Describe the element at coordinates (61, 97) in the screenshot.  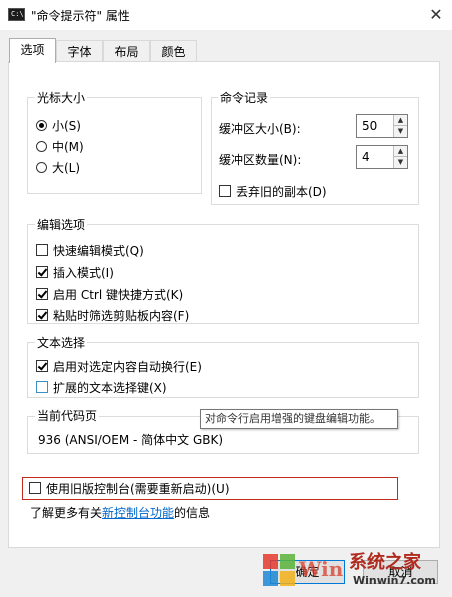
I see `cursor-size-legend: 光标大小` at that location.